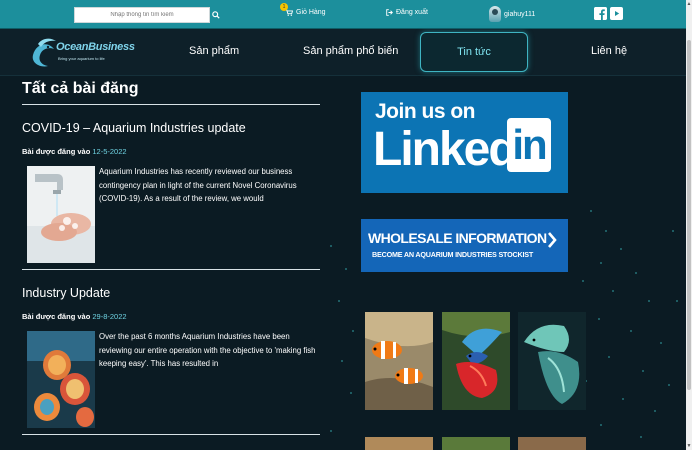 Image resolution: width=692 pixels, height=450 pixels. I want to click on user-account: giahuy111, so click(512, 14).